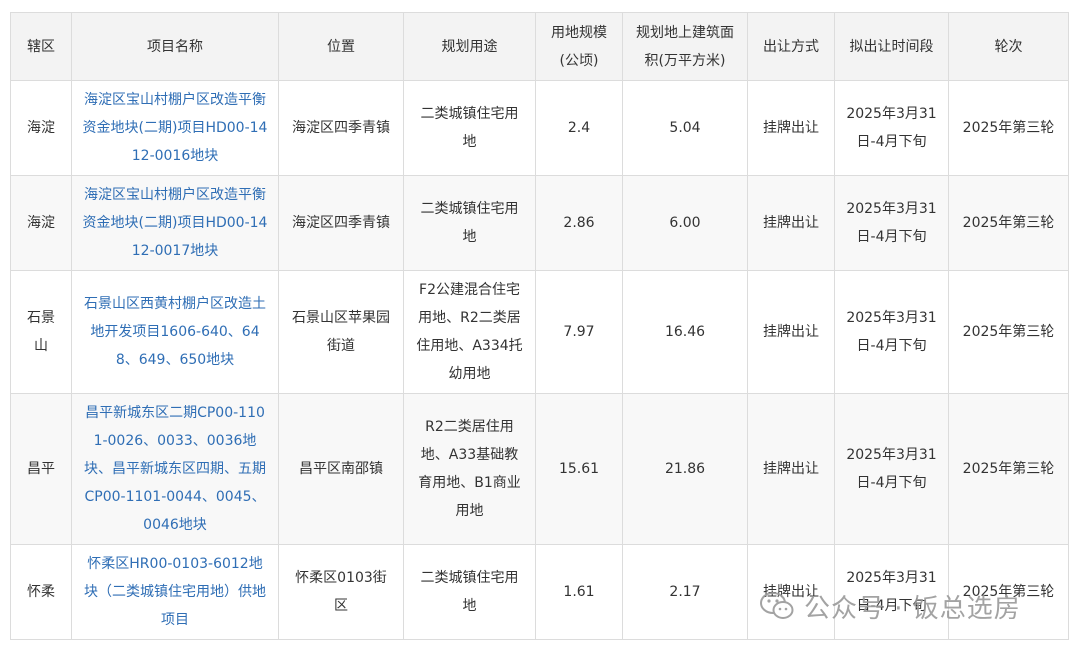  I want to click on cell-land-area: 15.61, so click(579, 469).